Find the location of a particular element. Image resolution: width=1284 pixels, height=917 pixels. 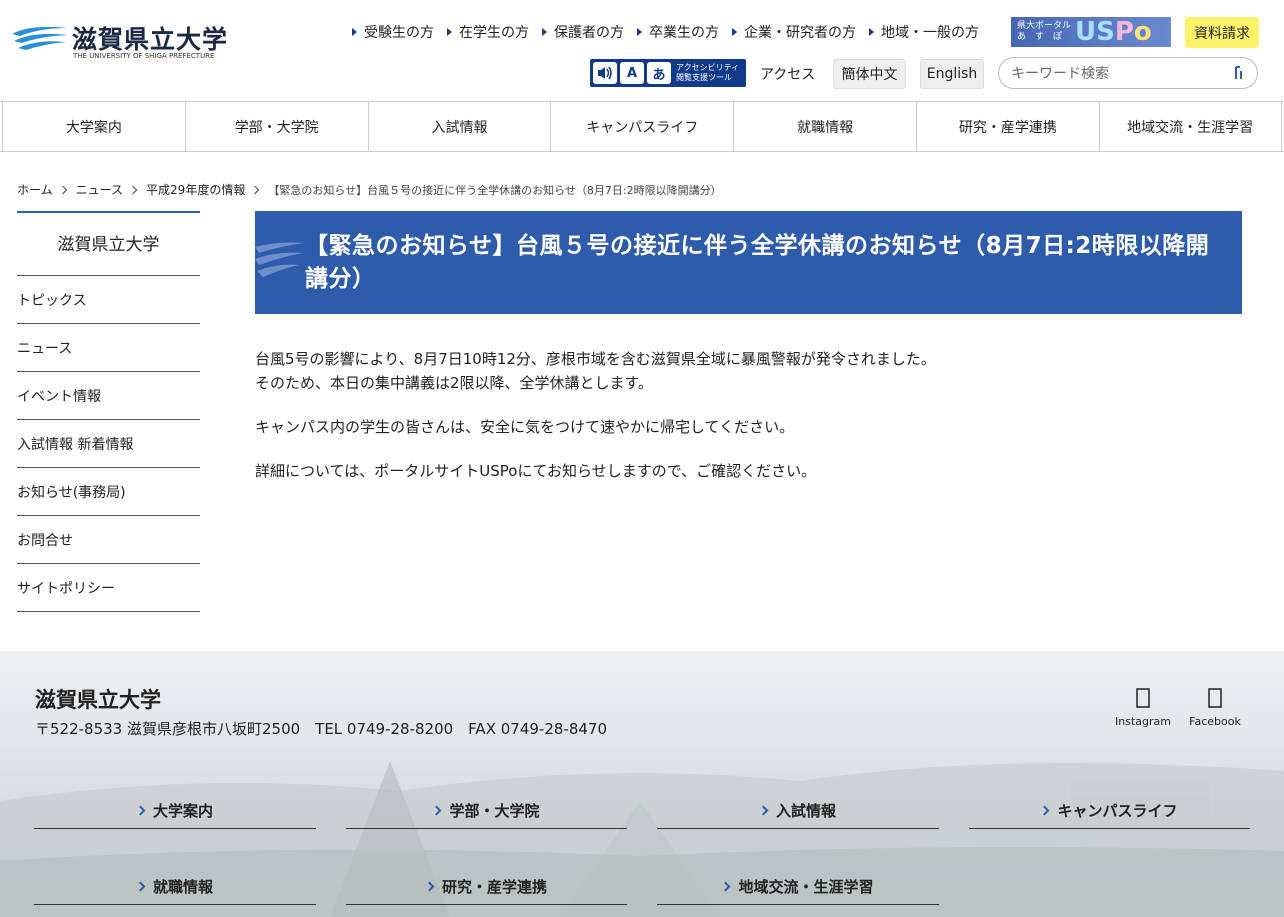

facebook-link: Facebook is located at coordinates (1215, 706).